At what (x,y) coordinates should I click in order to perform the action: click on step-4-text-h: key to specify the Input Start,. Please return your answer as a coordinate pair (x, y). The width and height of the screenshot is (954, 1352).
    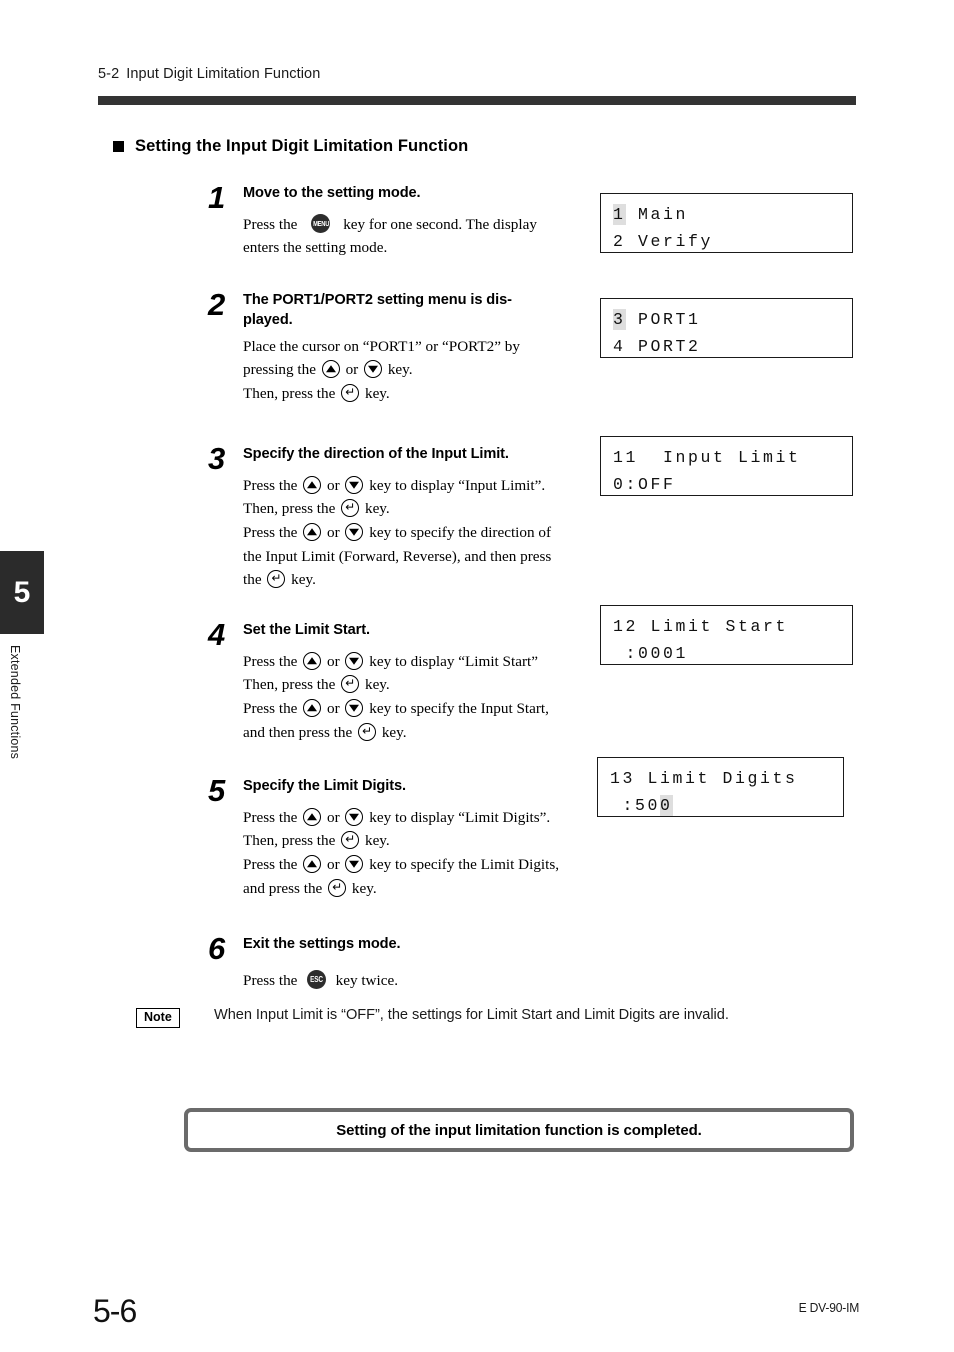
    Looking at the image, I should click on (459, 708).